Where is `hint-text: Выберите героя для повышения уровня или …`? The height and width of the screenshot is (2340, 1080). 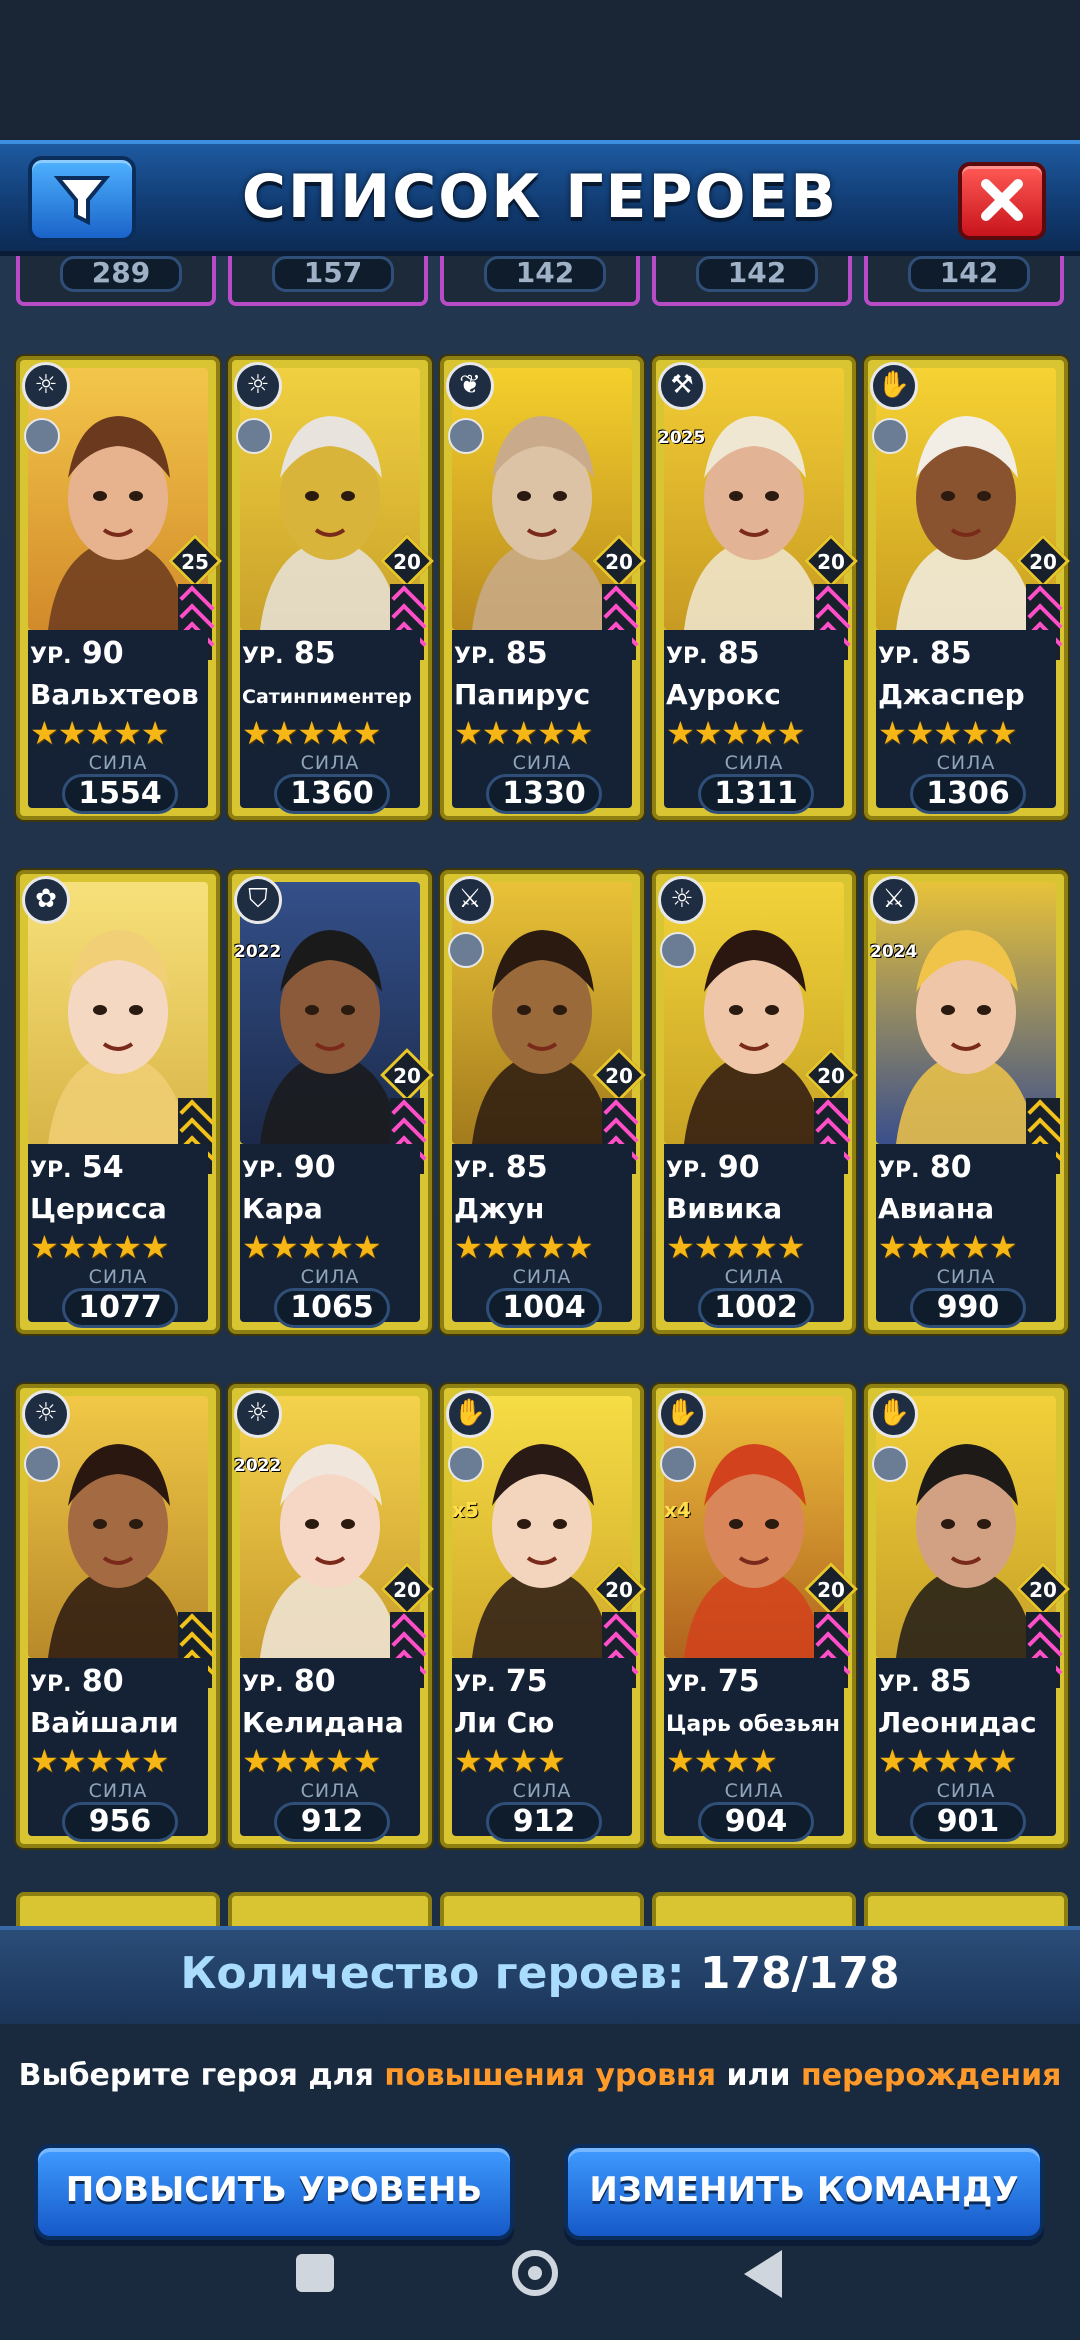
hint-text: Выберите героя для повышения уровня или … is located at coordinates (540, 2075).